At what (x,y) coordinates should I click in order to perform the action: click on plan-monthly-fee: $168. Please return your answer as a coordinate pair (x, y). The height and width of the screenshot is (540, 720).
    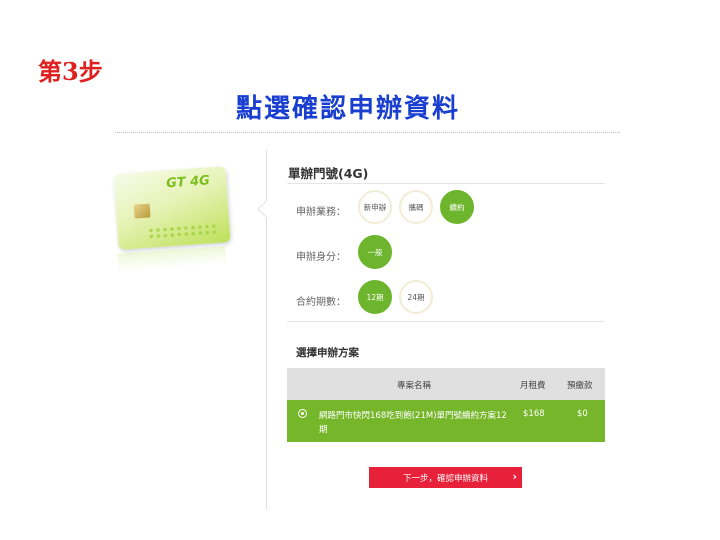
    Looking at the image, I should click on (534, 414).